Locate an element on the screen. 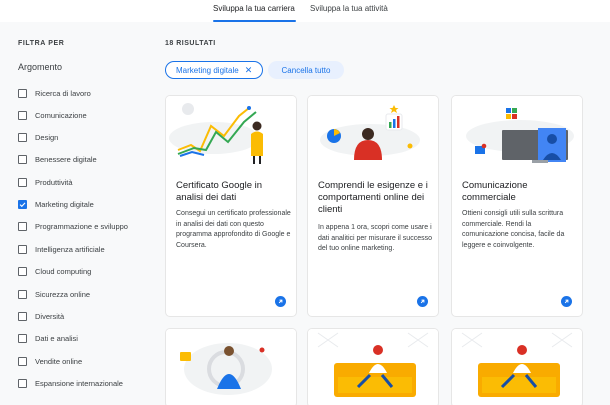 This screenshot has height=405, width=610. filter-data-analysis: Dati e analisi is located at coordinates (48, 338).